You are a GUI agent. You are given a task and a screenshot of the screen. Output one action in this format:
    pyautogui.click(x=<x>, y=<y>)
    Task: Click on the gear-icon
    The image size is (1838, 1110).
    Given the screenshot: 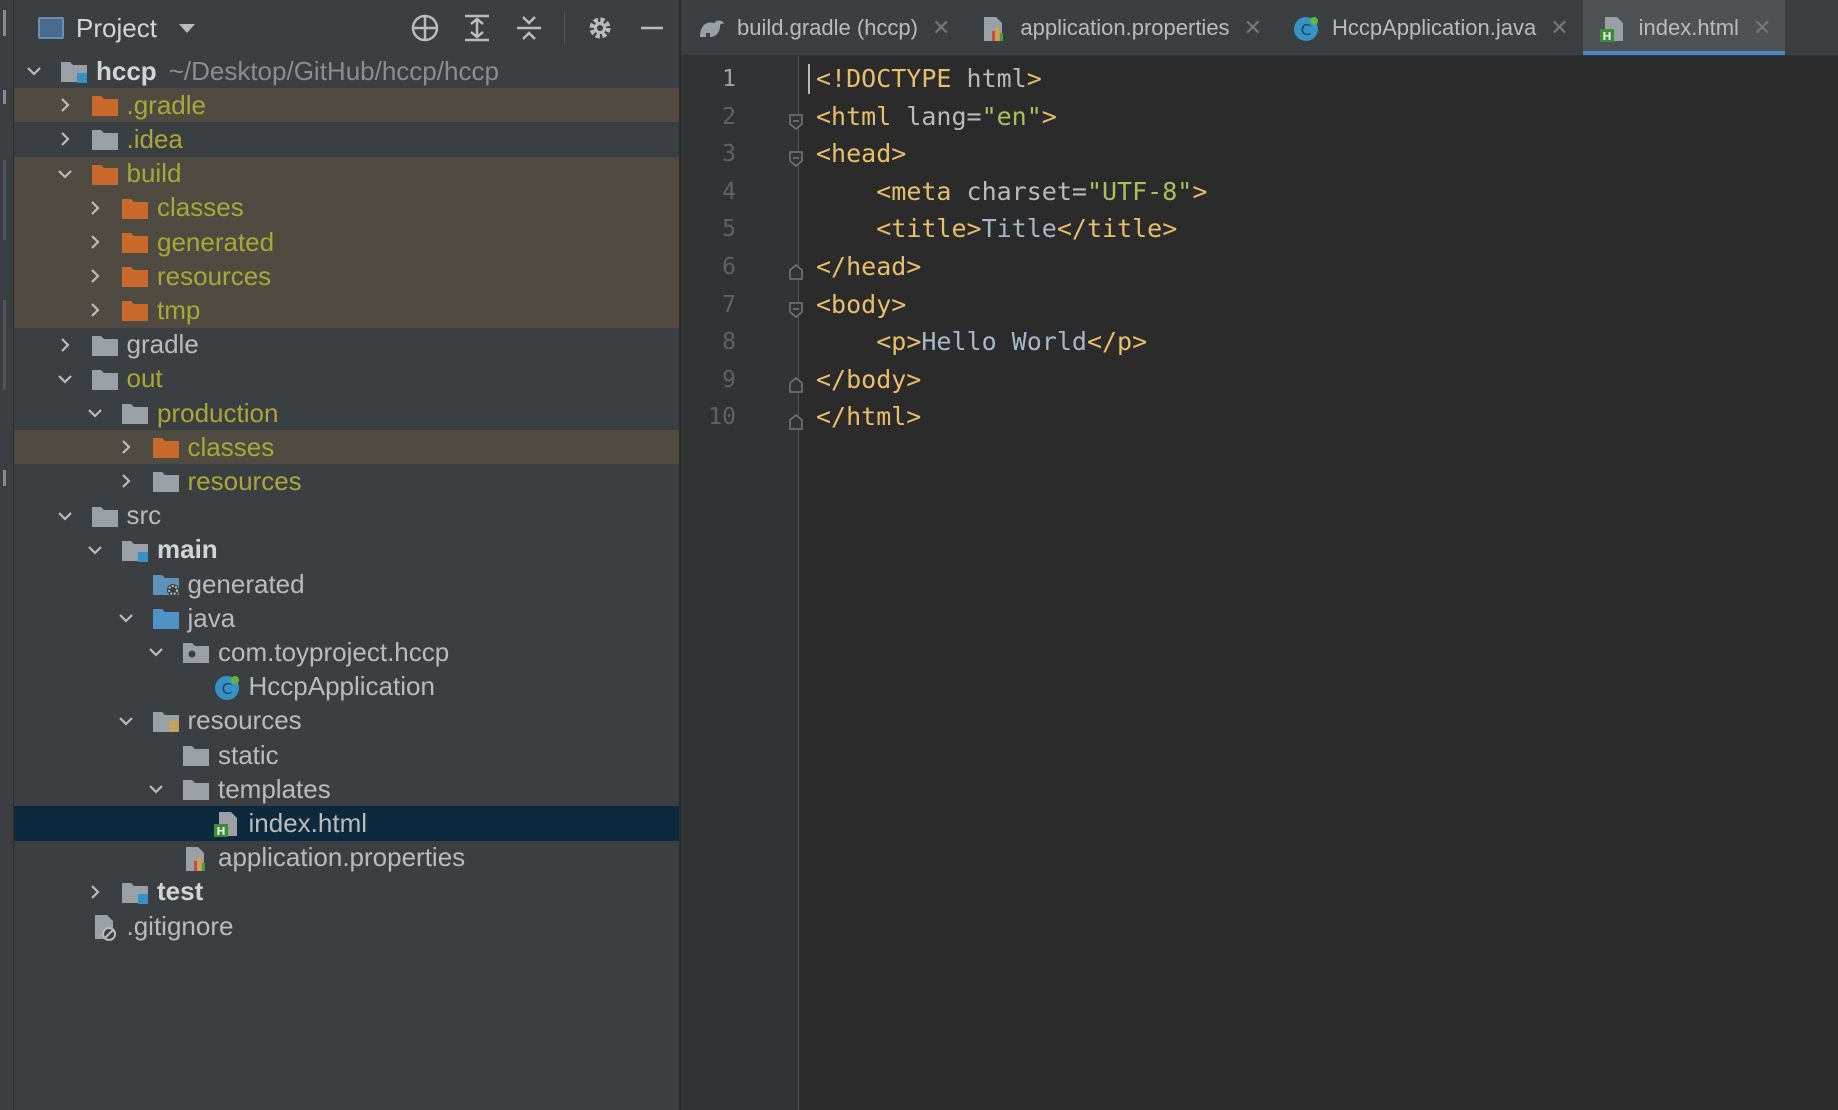 What is the action you would take?
    pyautogui.click(x=600, y=28)
    